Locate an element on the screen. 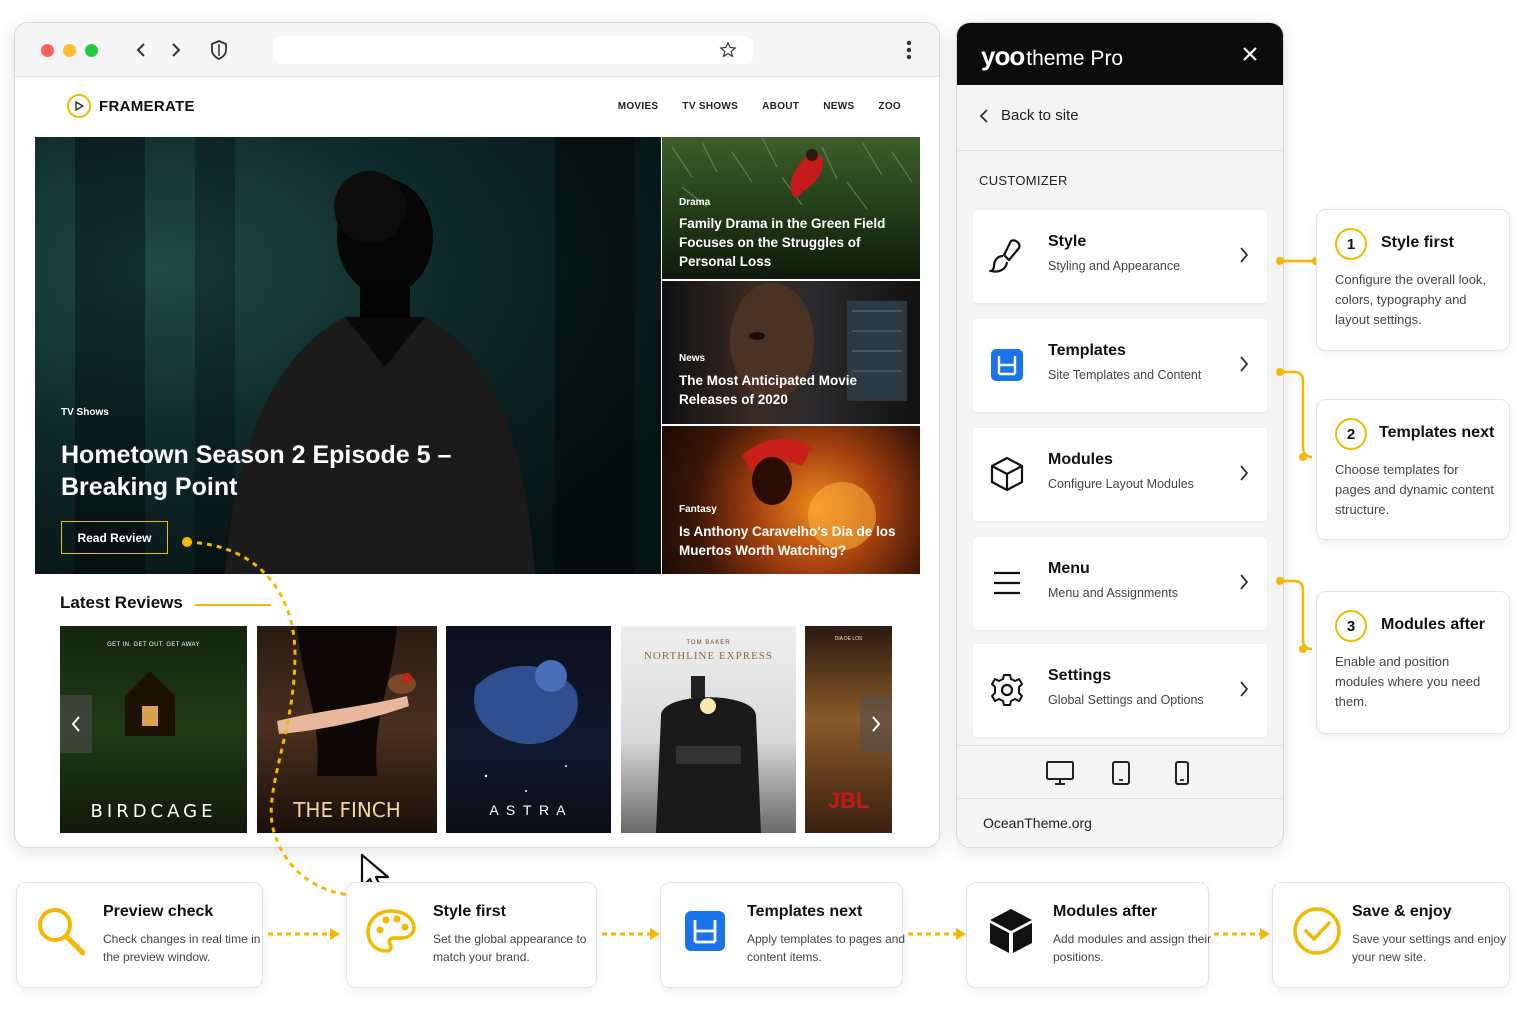 This screenshot has width=1536, height=1024. menu-item-subtitle: Styling and Appearance is located at coordinates (1114, 266).